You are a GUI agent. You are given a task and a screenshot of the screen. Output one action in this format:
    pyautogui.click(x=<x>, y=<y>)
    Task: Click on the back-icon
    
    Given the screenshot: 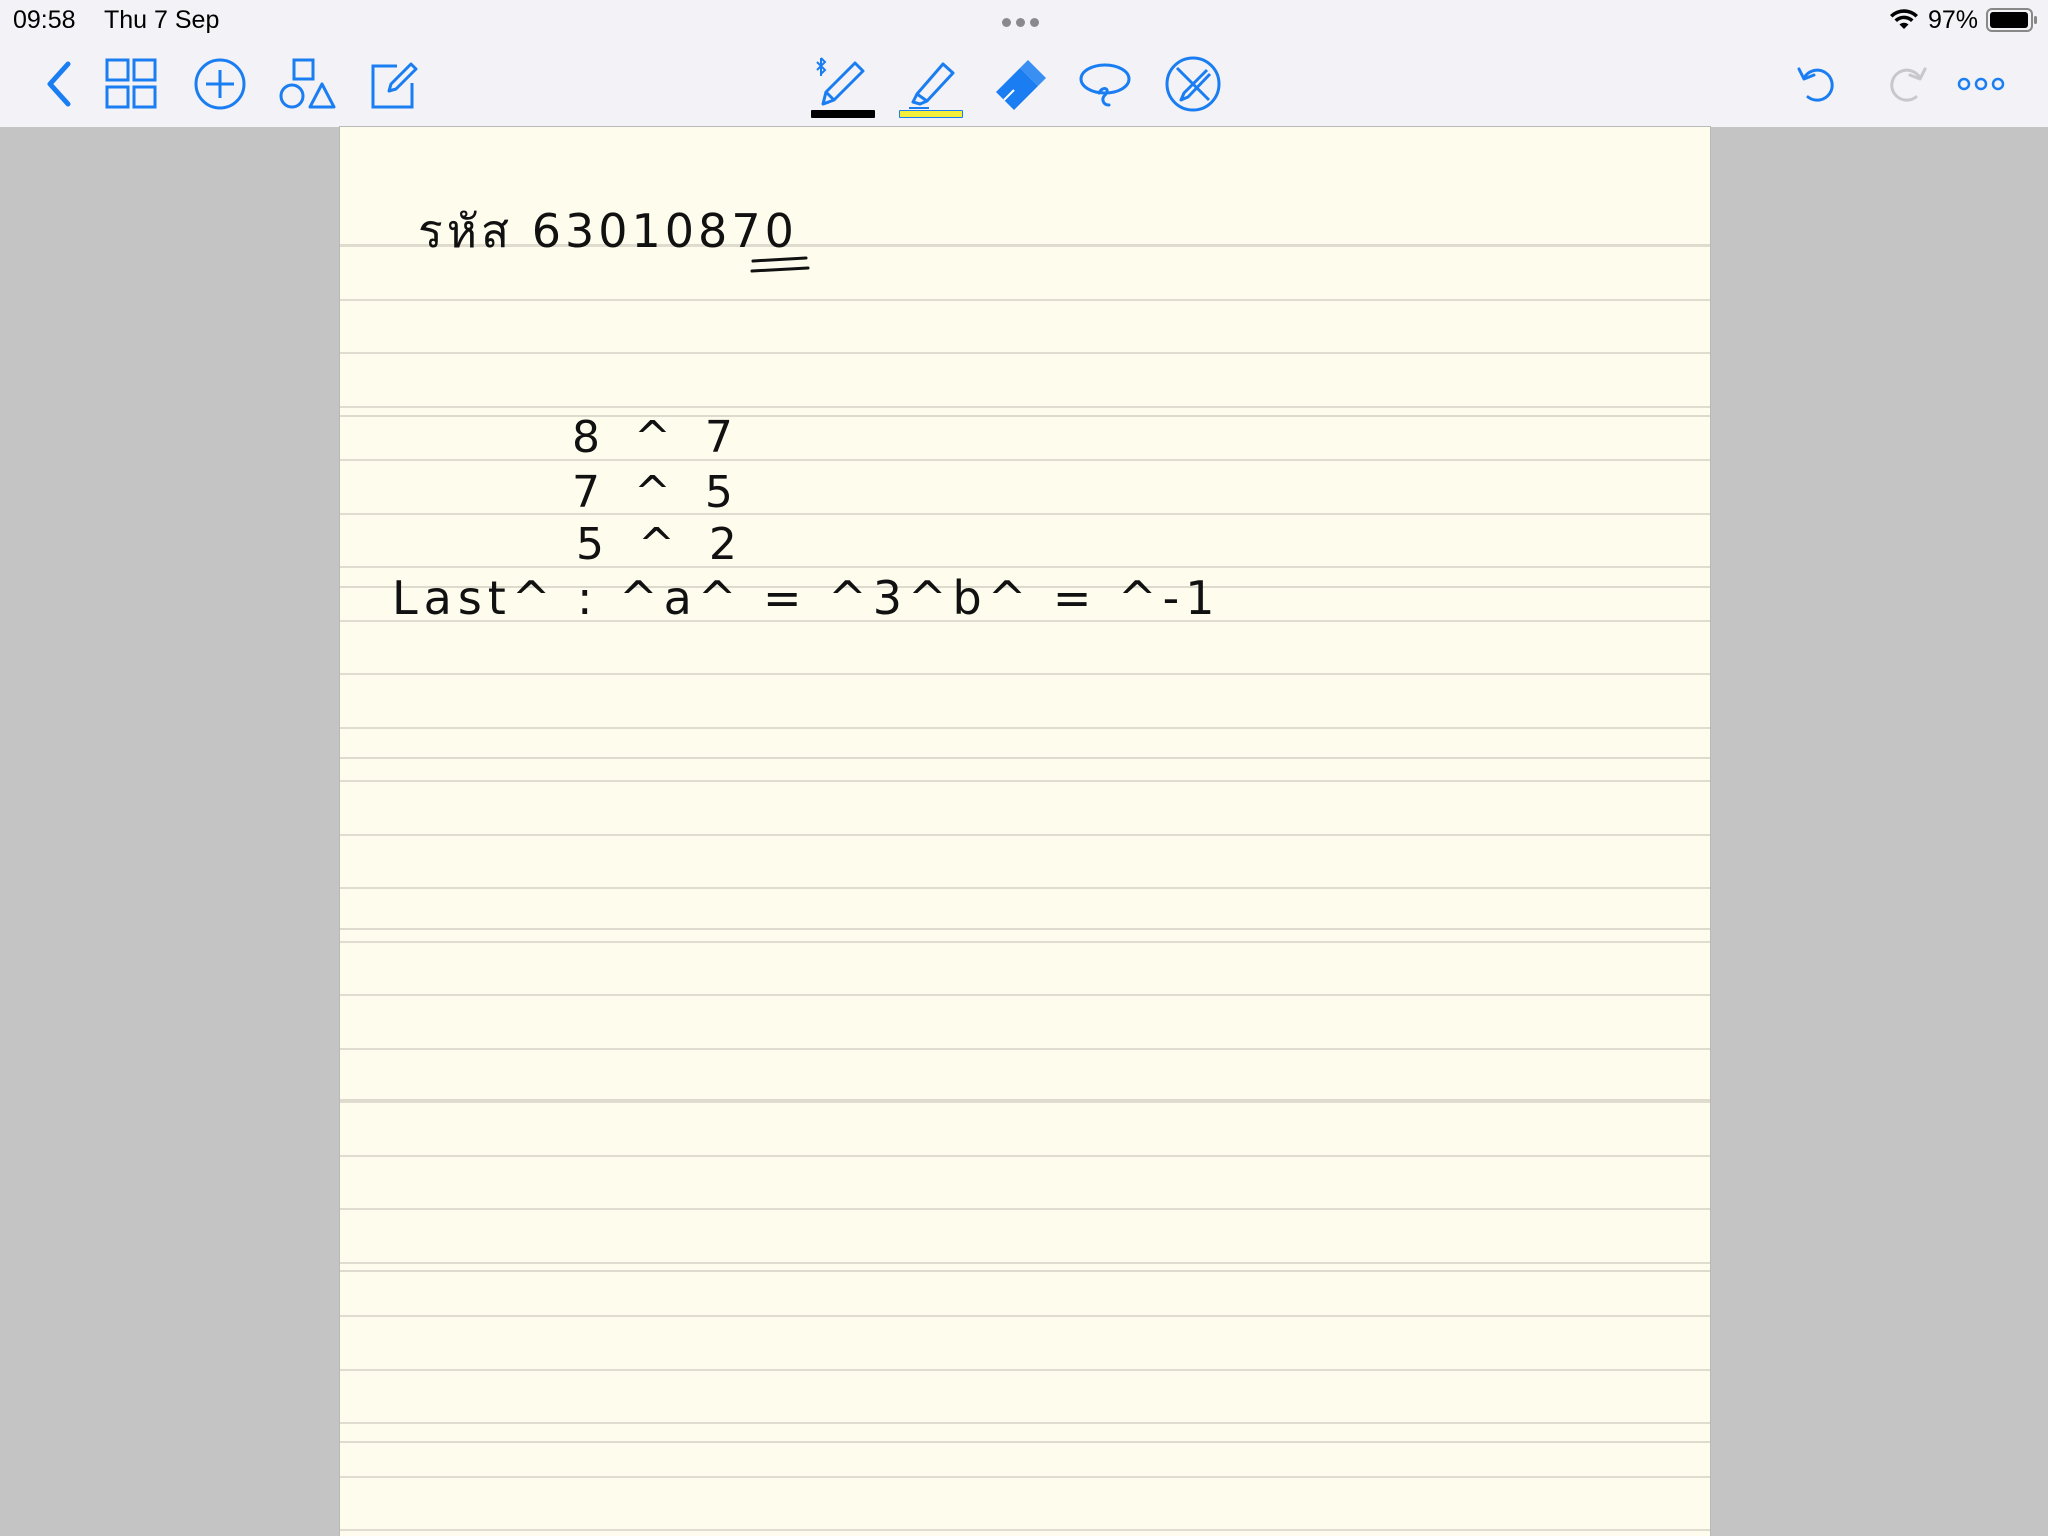 What is the action you would take?
    pyautogui.click(x=59, y=83)
    